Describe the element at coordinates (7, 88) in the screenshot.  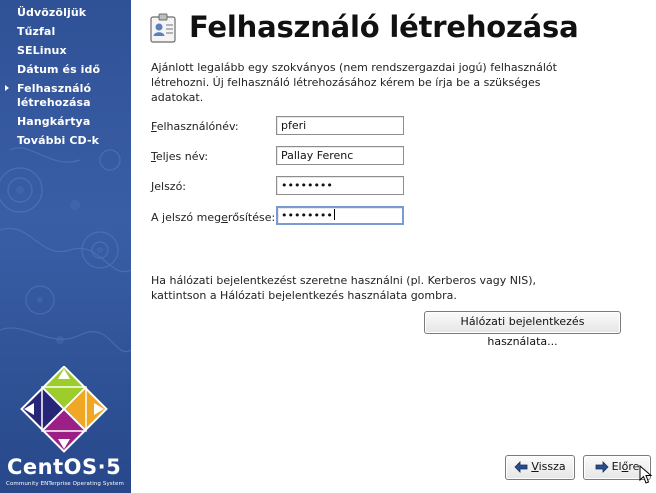
I see `current-step-arrow-icon` at that location.